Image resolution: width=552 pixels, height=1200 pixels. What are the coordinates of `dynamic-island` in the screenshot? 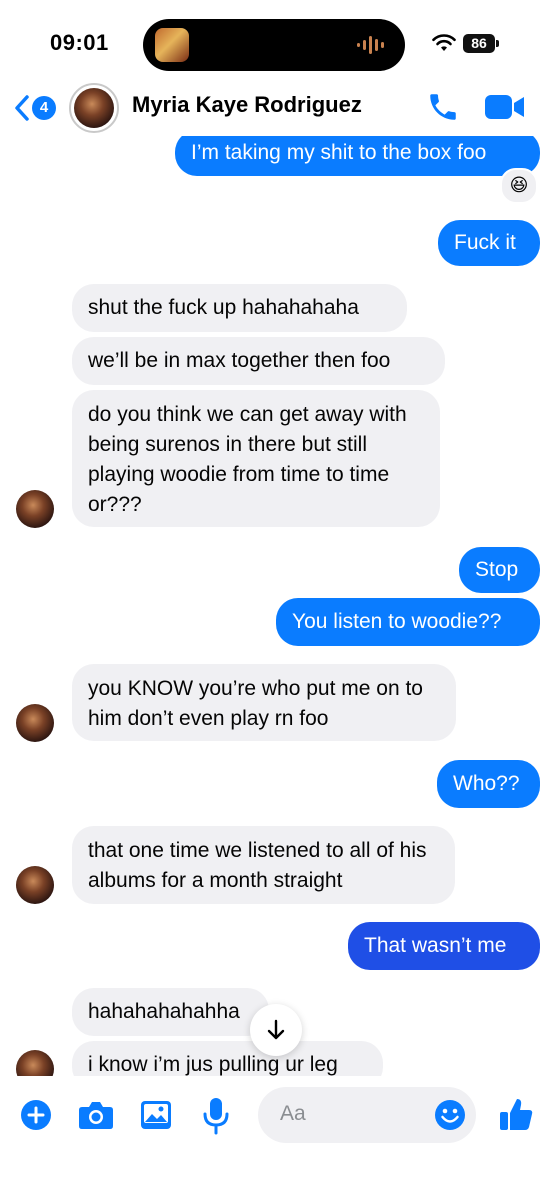 It's located at (274, 45).